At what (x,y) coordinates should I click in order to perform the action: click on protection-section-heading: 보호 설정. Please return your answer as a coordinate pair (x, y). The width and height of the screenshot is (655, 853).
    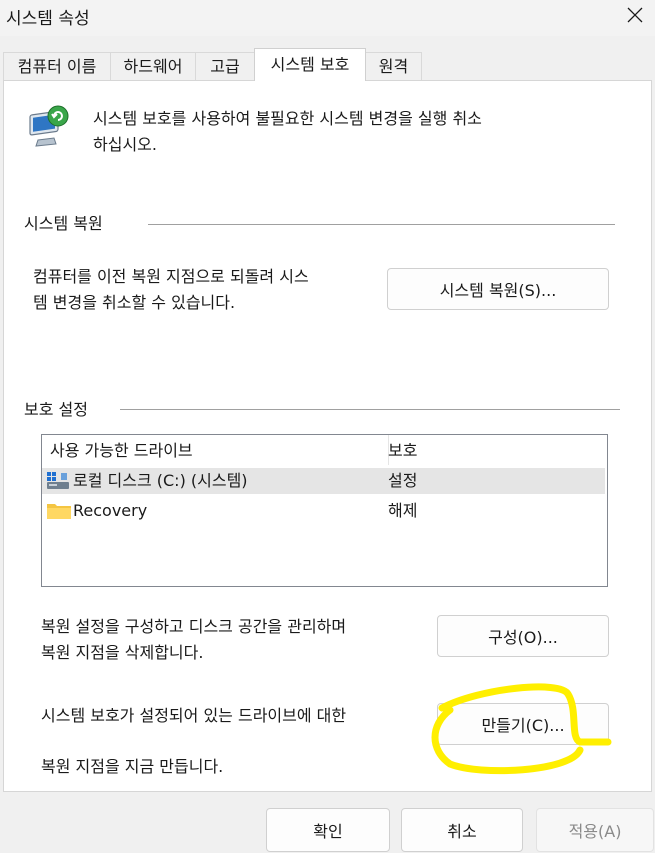
    Looking at the image, I should click on (56, 409).